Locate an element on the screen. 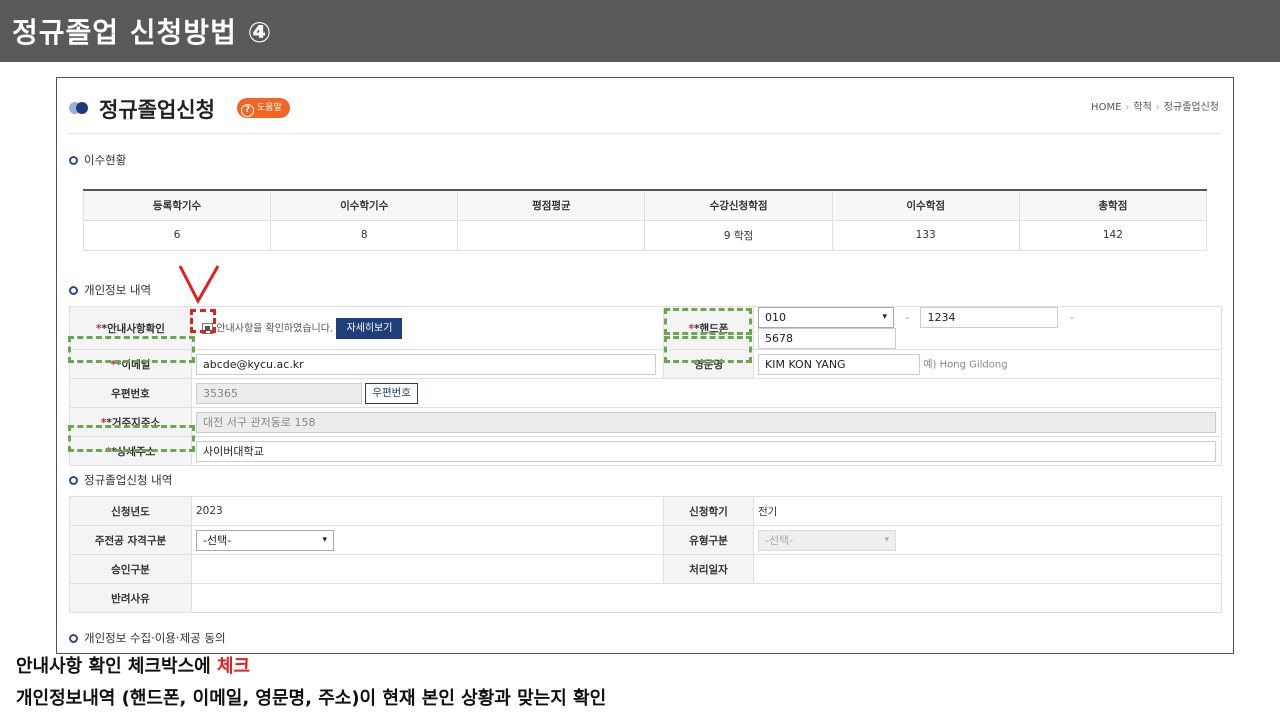 The height and width of the screenshot is (720, 1280). address-input: 대전 서구 관저동로 158 is located at coordinates (706, 422).